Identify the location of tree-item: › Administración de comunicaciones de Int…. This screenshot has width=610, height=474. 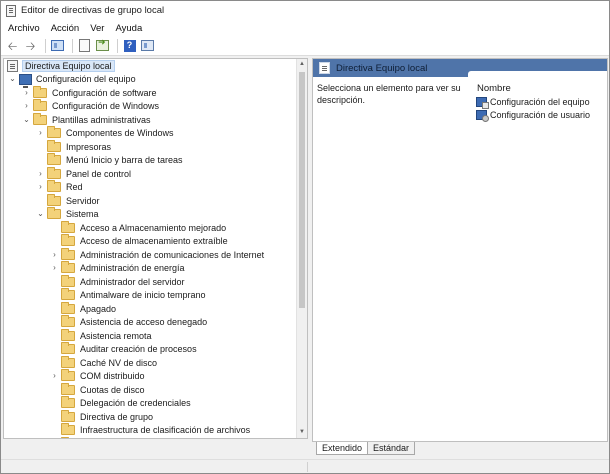
(150, 254).